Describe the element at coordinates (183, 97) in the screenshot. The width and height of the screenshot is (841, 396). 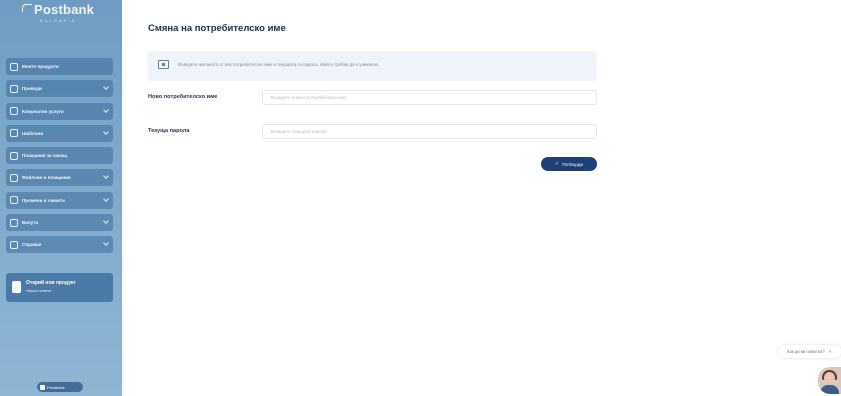
I see `new-username-label: Ново потребителско име` at that location.